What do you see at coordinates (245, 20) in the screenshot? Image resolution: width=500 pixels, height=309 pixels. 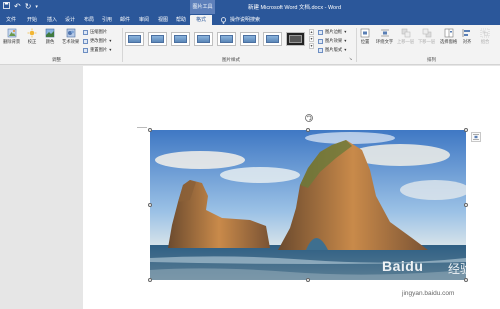 I see `tell-me-label: 操作说明搜索` at bounding box center [245, 20].